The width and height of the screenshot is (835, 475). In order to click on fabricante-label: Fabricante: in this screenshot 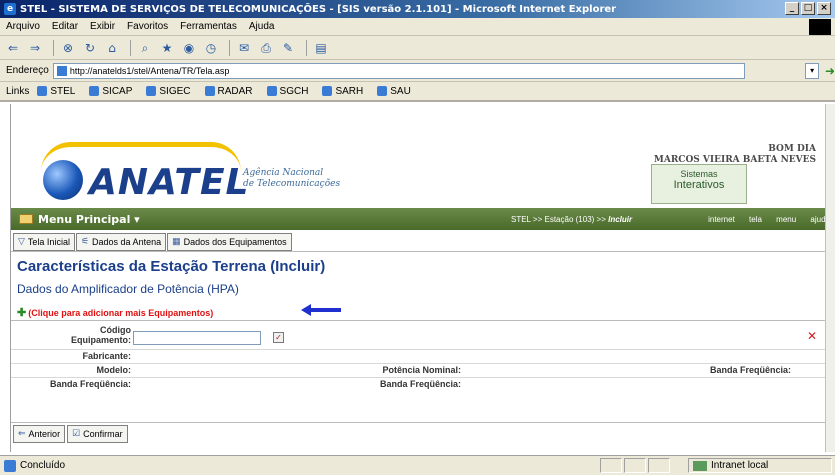, I will do `click(106, 356)`.